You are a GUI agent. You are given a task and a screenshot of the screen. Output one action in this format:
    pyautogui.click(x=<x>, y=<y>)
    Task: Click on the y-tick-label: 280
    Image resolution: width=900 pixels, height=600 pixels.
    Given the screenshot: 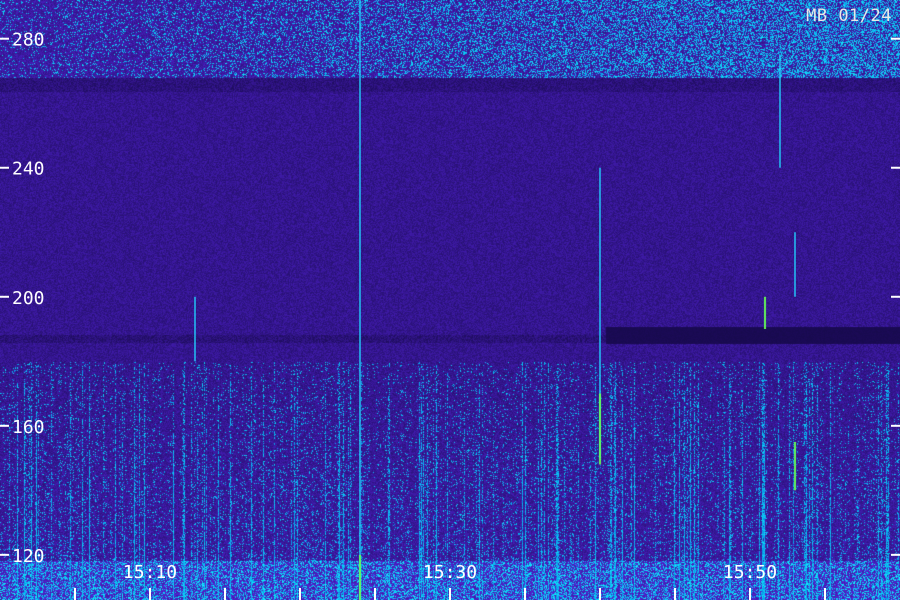 What is the action you would take?
    pyautogui.click(x=28, y=40)
    